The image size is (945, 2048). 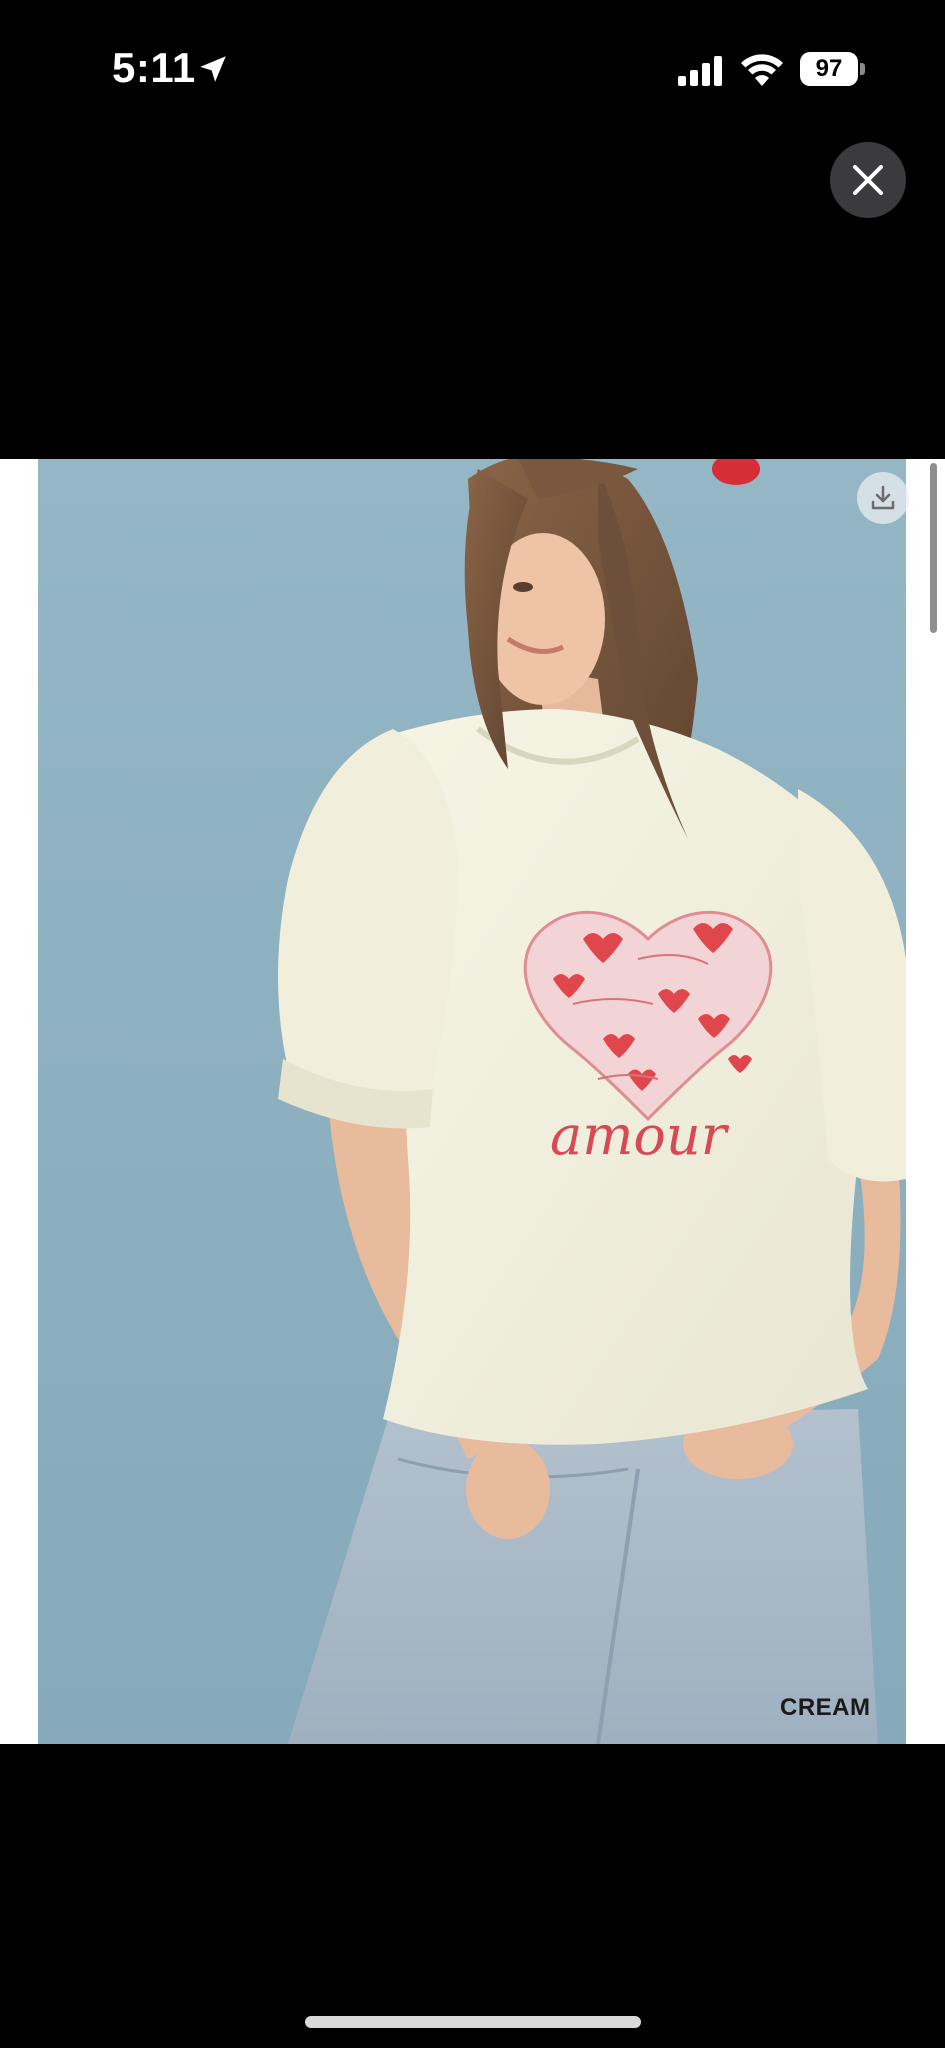 I want to click on battery-indicator: 97, so click(x=832, y=69).